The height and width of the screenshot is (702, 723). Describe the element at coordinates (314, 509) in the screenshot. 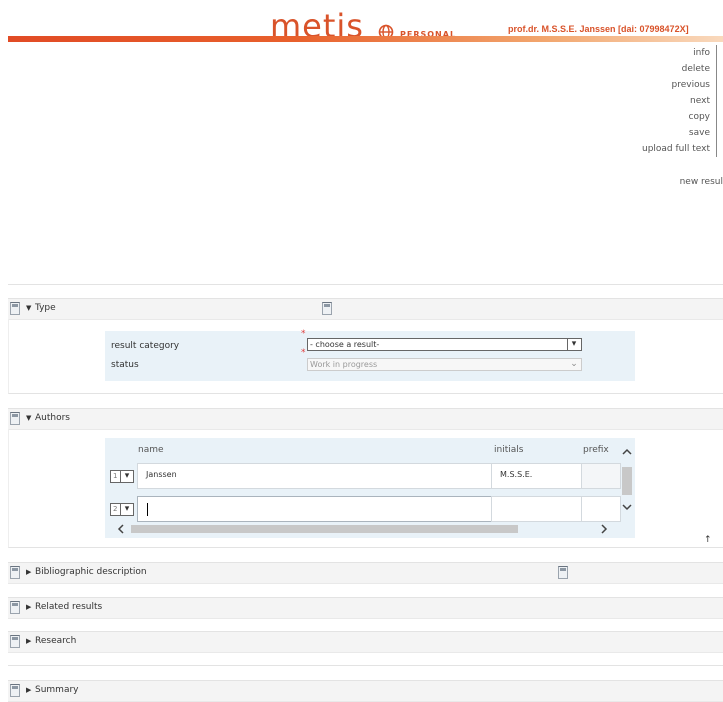

I see `author-name-field` at that location.